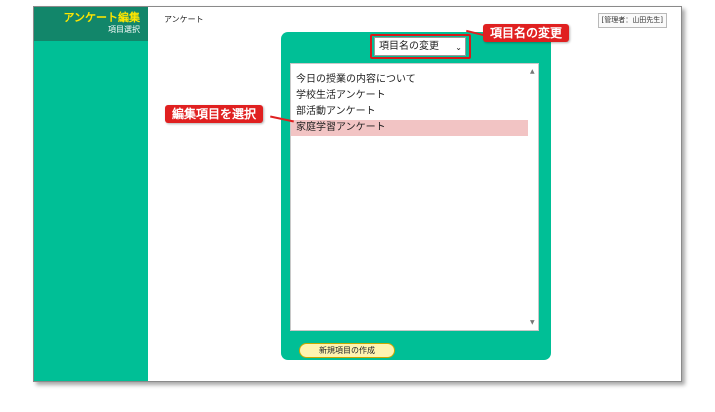 The image size is (715, 412). Describe the element at coordinates (458, 47) in the screenshot. I see `chevron-down-icon: ⌄` at that location.